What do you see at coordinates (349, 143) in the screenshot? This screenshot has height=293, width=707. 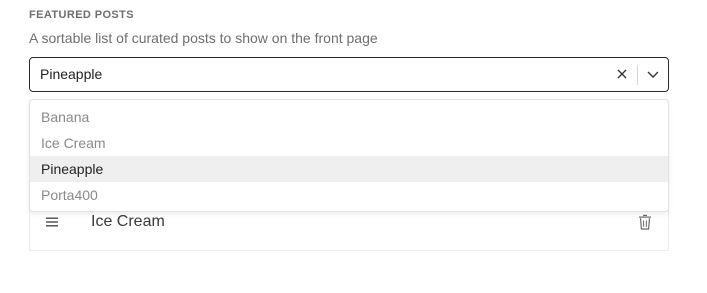 I see `option-ice-cream: Ice Cream` at bounding box center [349, 143].